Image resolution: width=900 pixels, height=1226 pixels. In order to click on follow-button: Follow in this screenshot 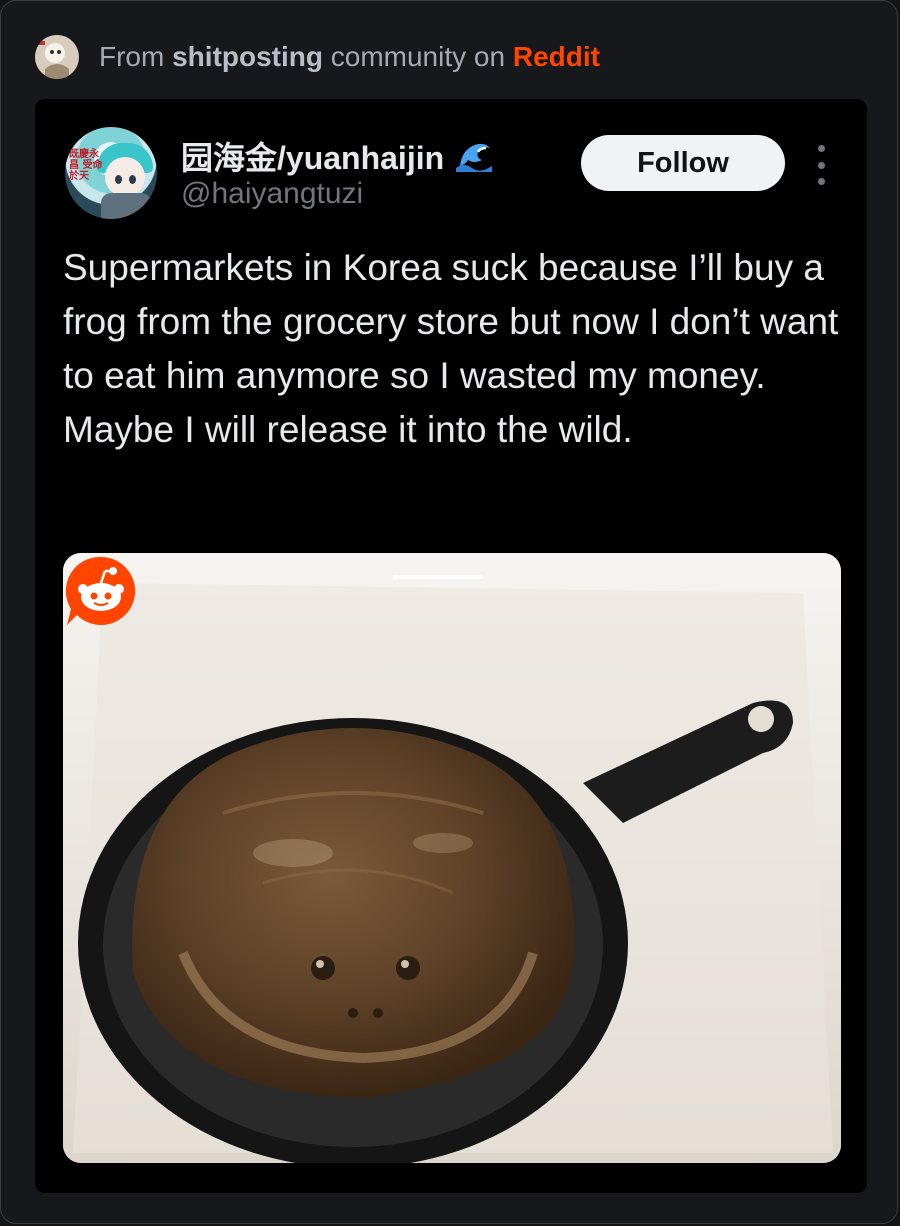, I will do `click(683, 163)`.